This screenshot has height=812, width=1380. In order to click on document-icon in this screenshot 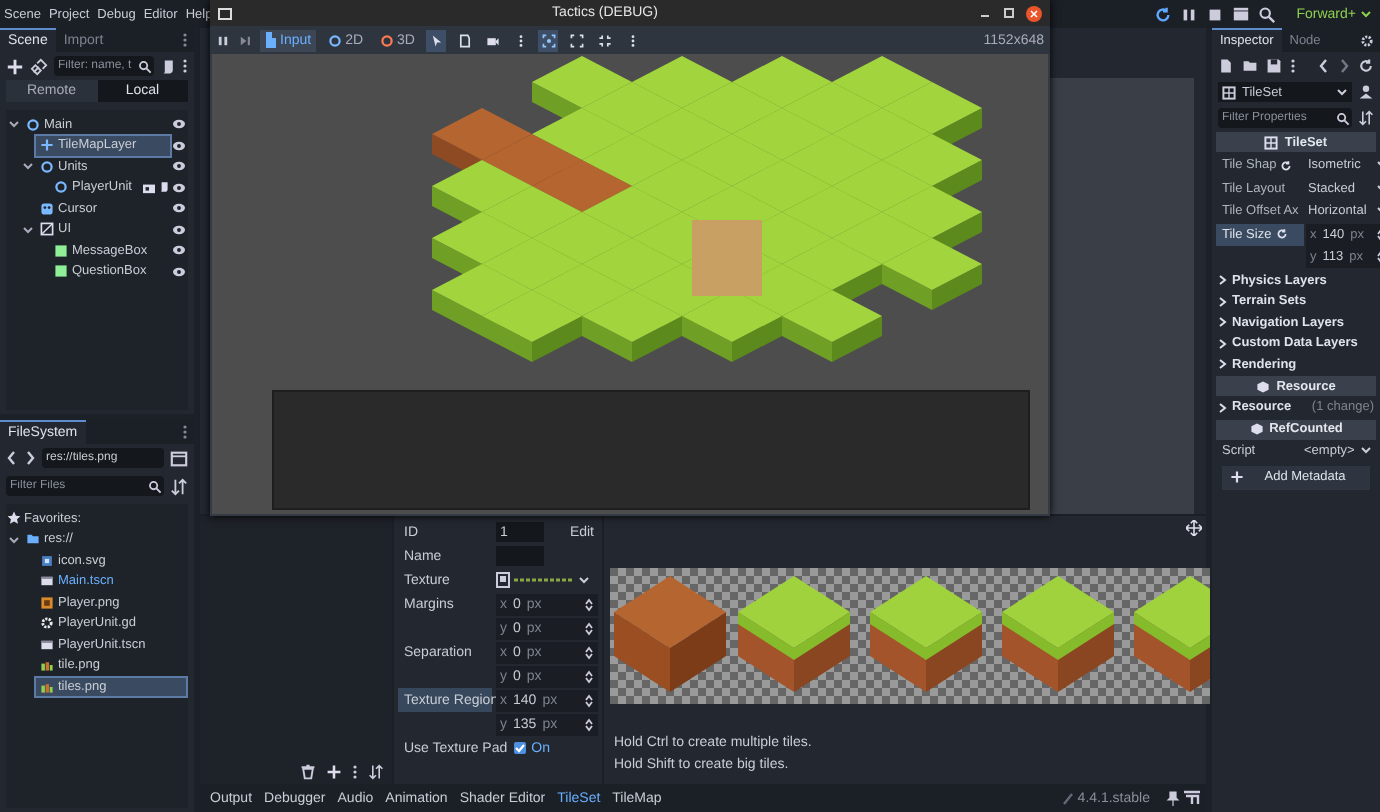, I will do `click(464, 40)`.